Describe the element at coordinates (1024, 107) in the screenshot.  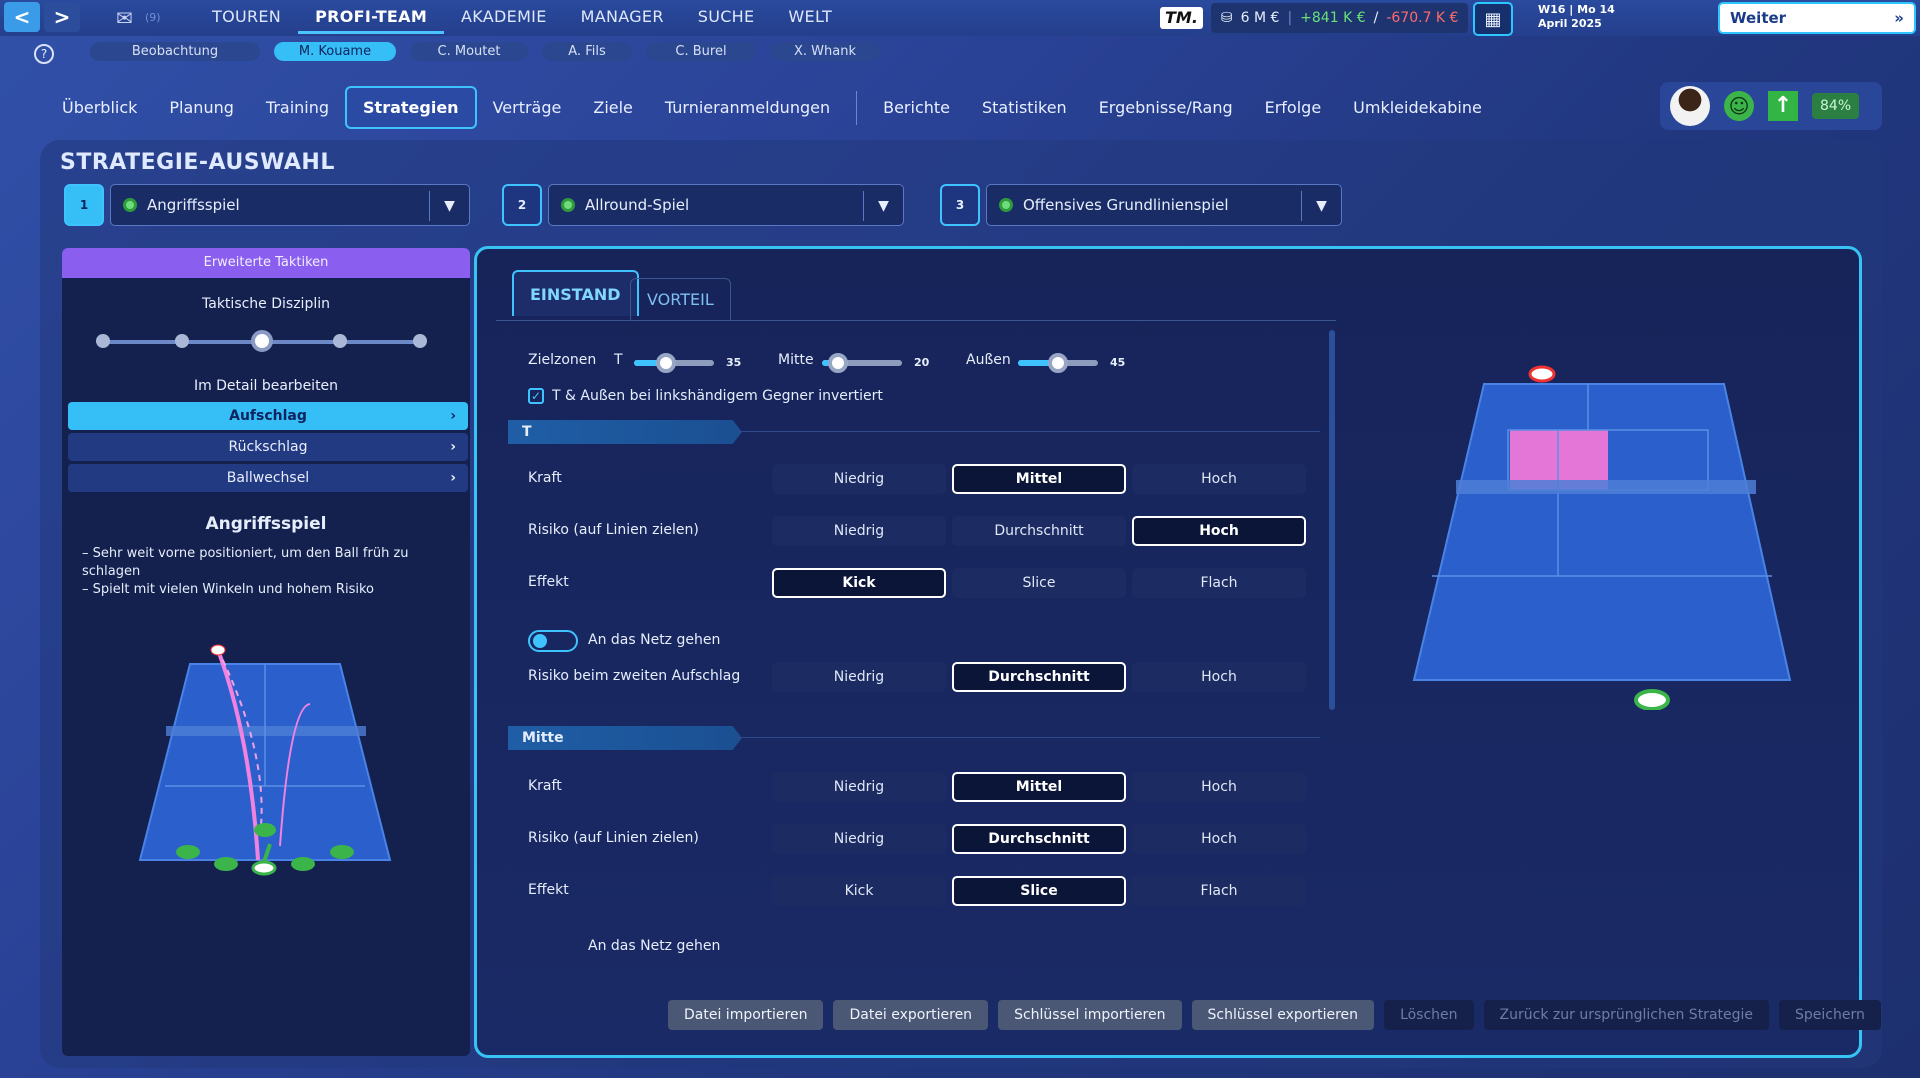
I see `tab-statistiken: Statistiken` at that location.